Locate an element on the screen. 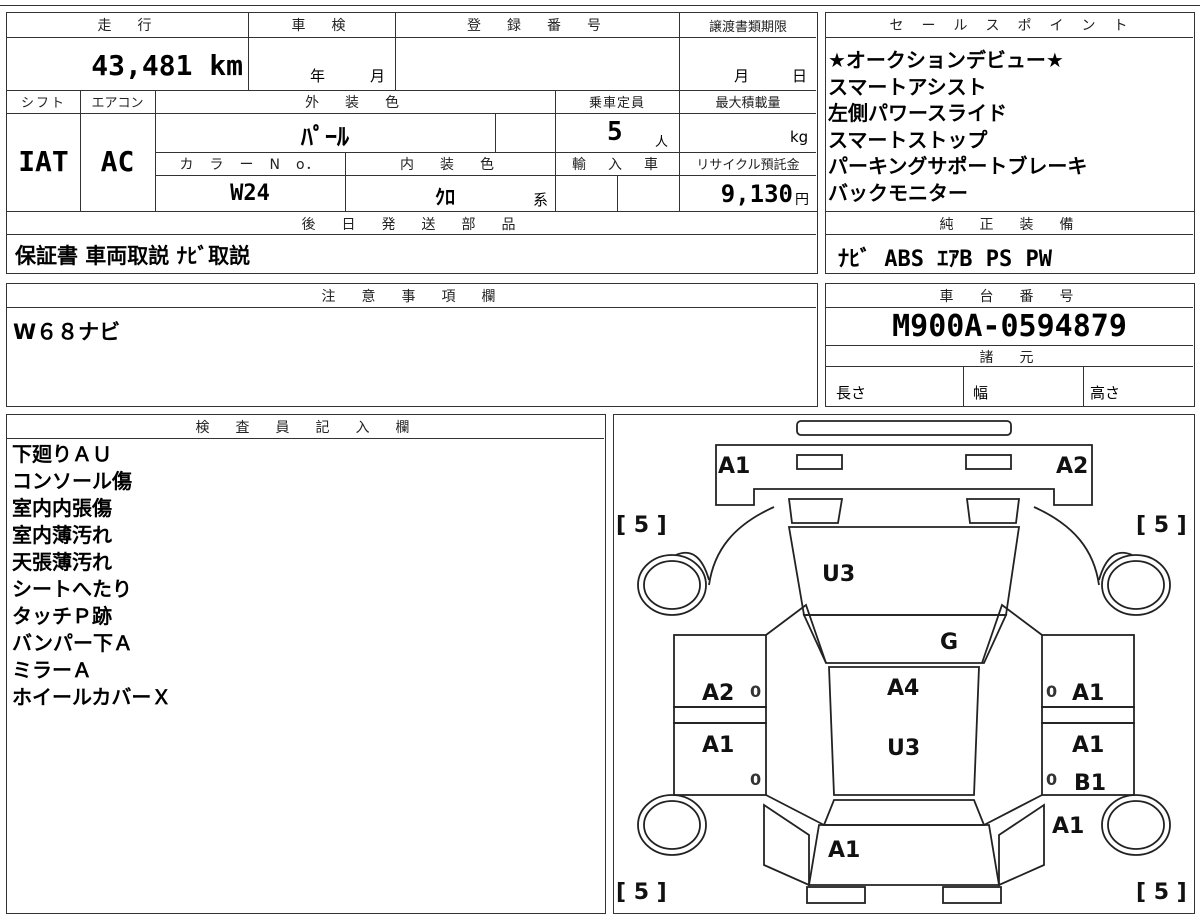  right-rear-door-damage-b: B1 is located at coordinates (1090, 783).